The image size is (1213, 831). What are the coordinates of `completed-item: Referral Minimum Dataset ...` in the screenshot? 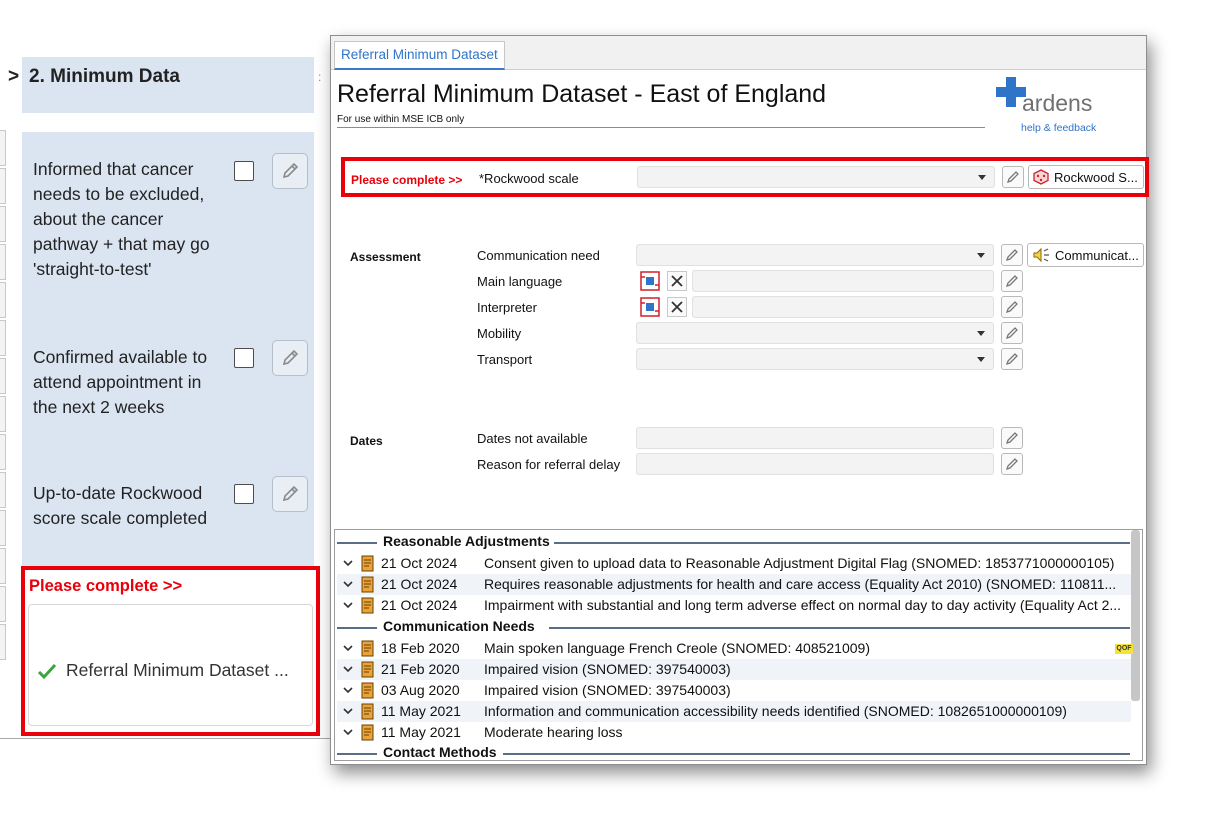 It's located at (163, 670).